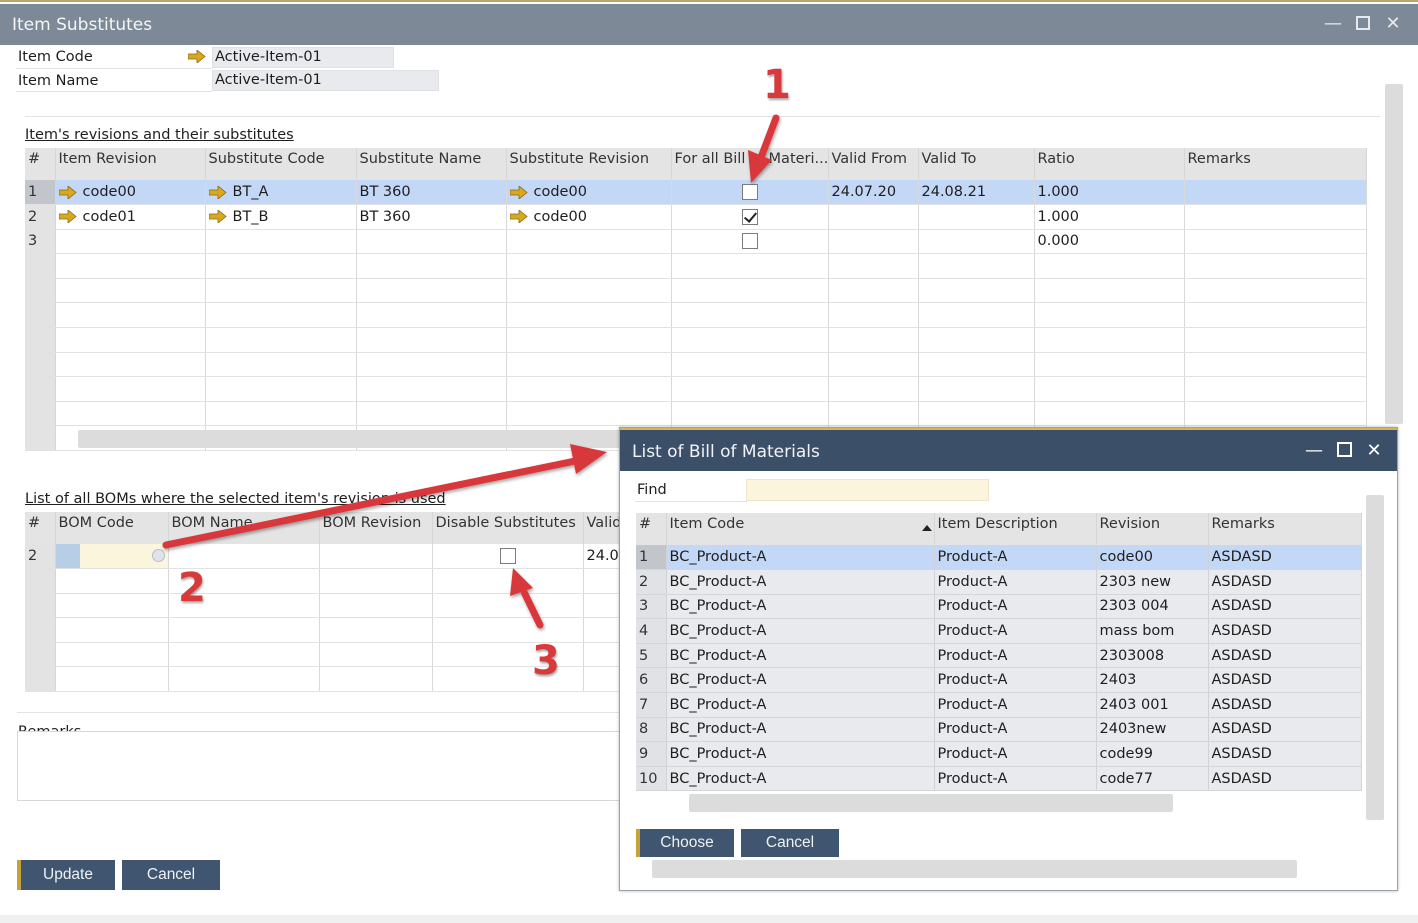 The height and width of the screenshot is (923, 1418). Describe the element at coordinates (589, 217) in the screenshot. I see `substitute-revision-cell: code00` at that location.